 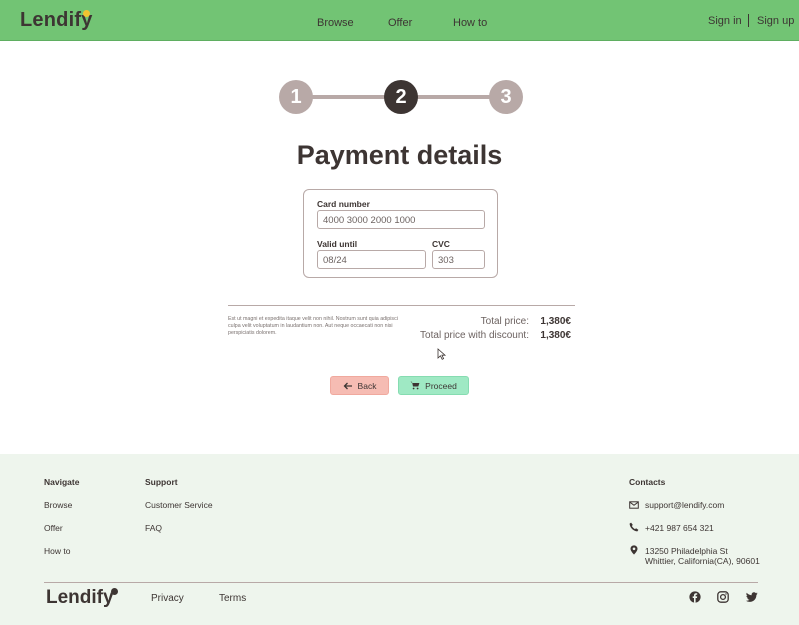 I want to click on footer-logo: Lendify, so click(x=80, y=598).